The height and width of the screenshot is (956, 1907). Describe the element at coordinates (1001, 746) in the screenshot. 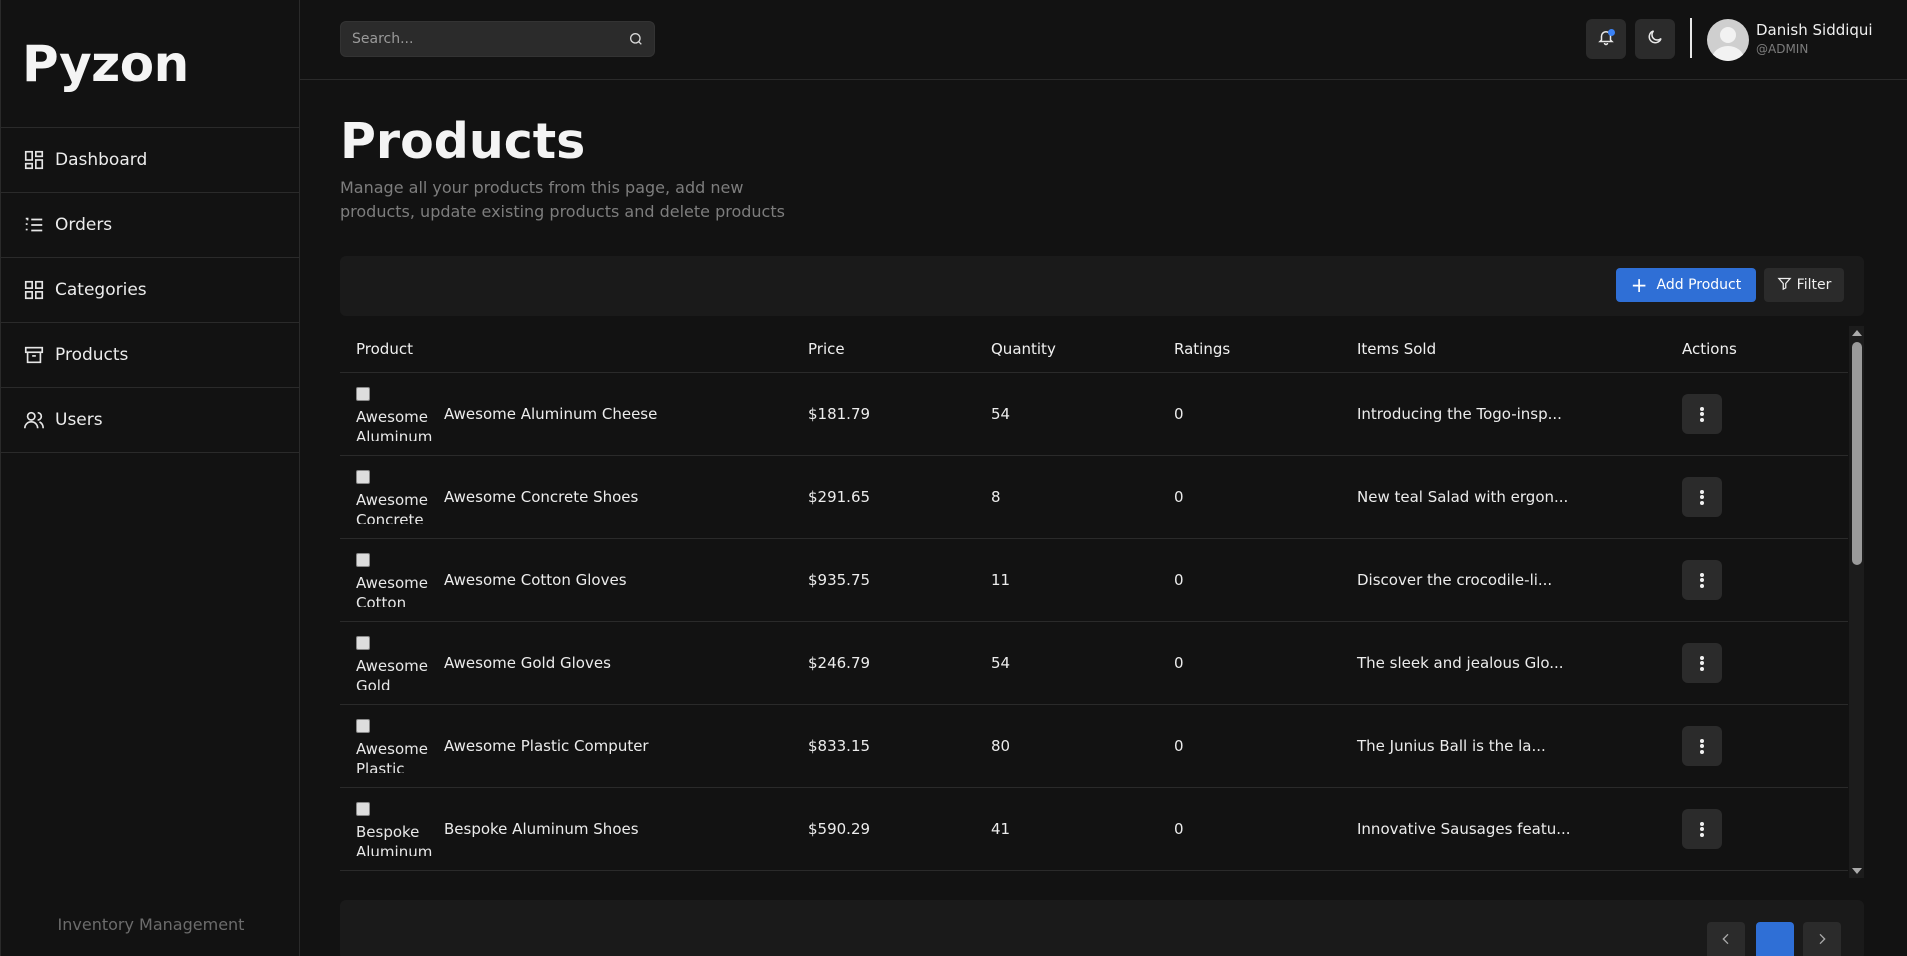

I see `product-quantity: 80` at that location.